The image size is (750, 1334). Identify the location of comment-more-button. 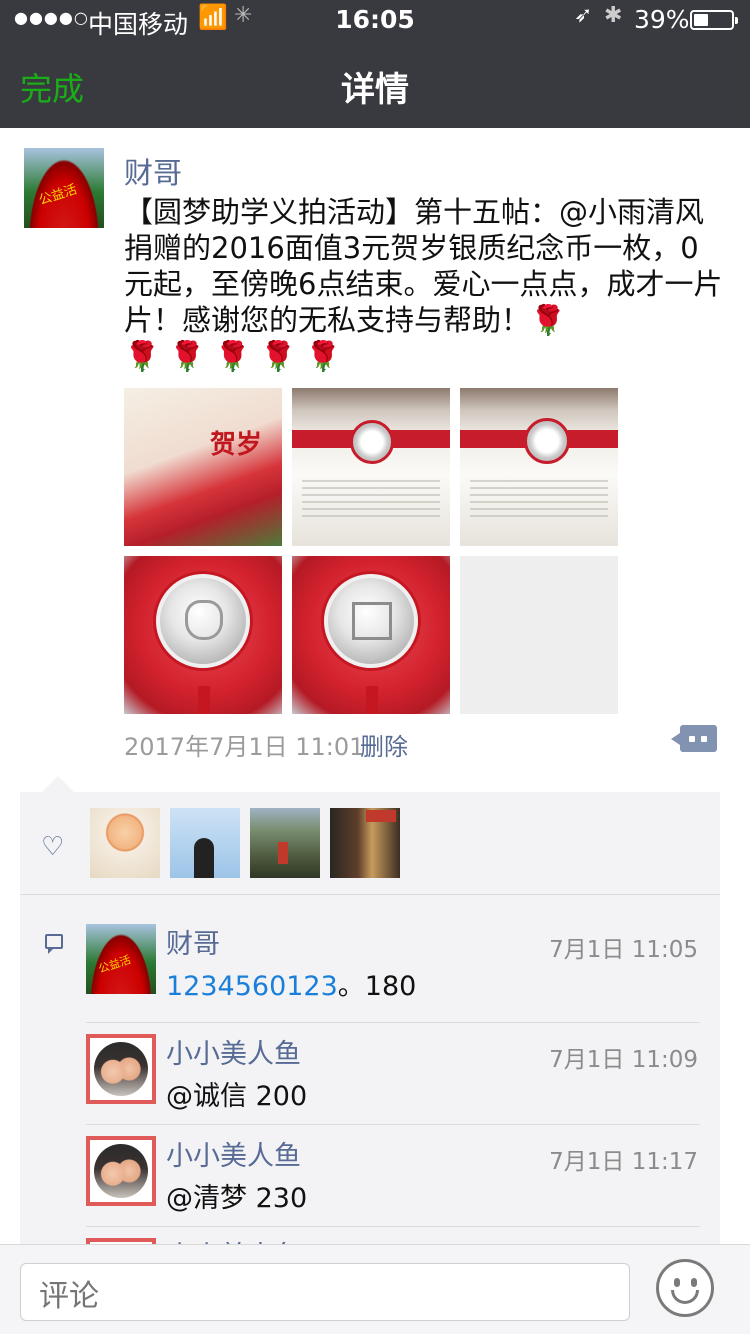
(694, 738).